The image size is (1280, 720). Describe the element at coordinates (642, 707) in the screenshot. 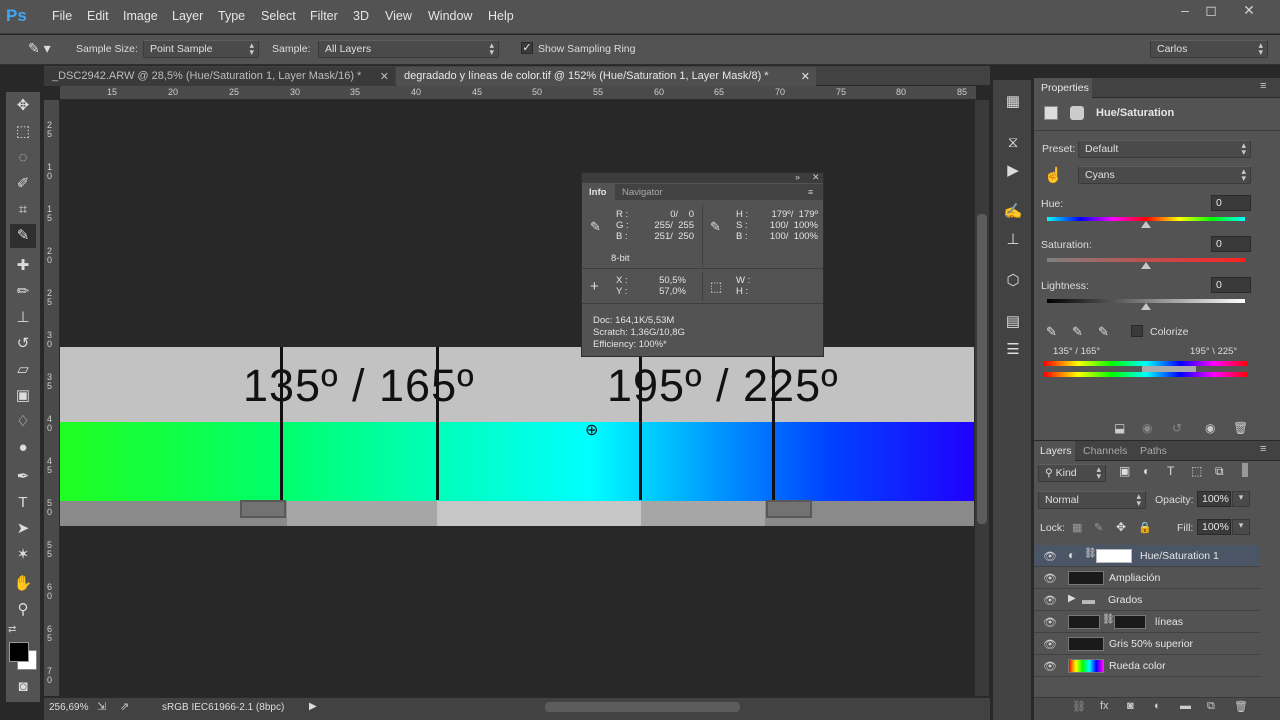

I see `horizontal-scroll-thumb` at that location.